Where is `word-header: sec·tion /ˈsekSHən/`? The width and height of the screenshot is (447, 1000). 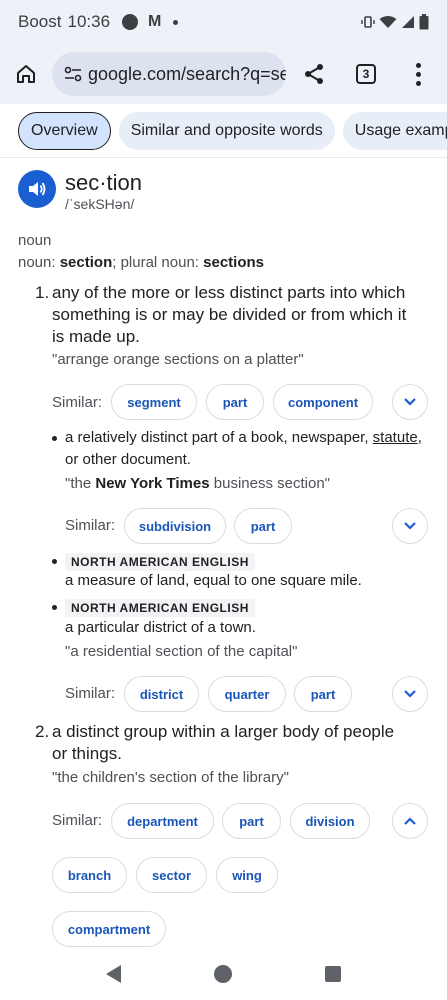
word-header: sec·tion /ˈsekSHən/ is located at coordinates (80, 191).